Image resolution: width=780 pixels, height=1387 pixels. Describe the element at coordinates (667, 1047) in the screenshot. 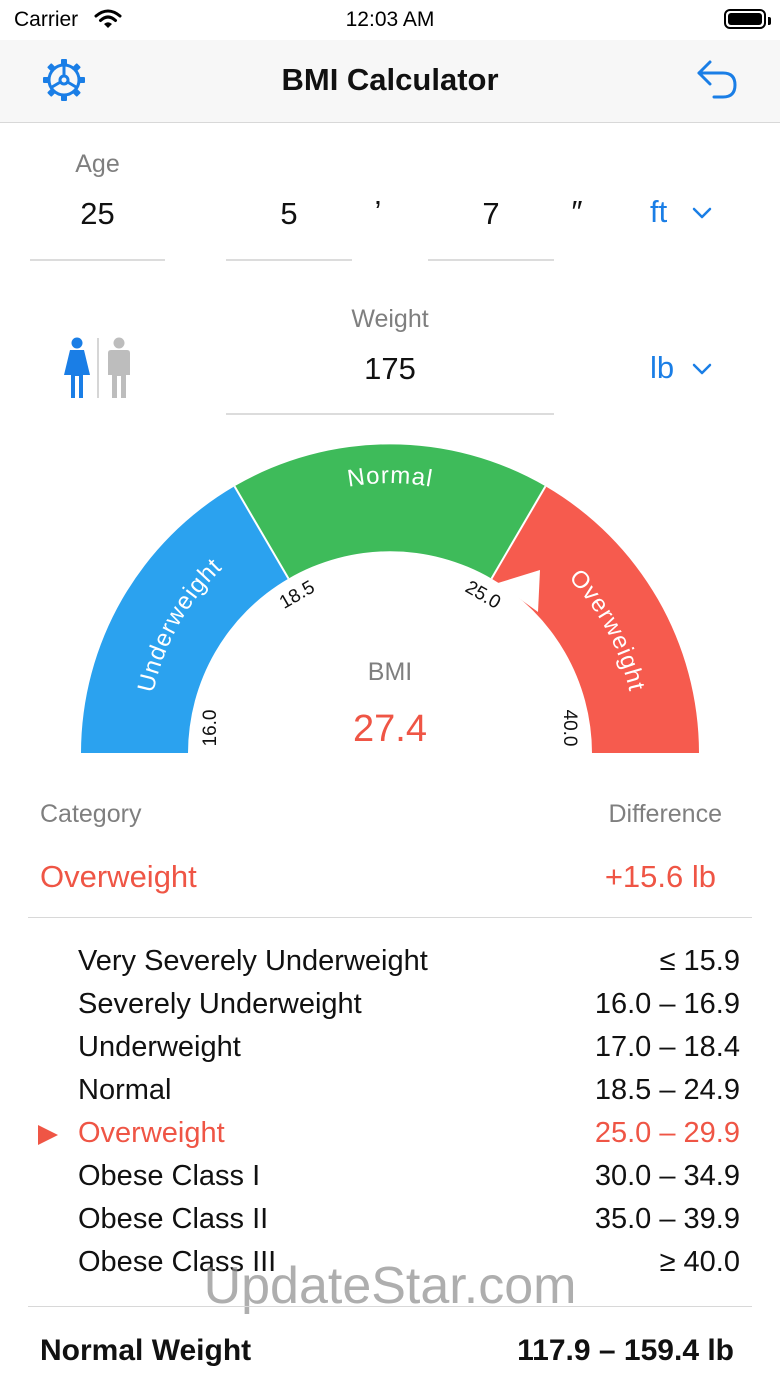

I see `row-range: 17.0 – 18.4` at that location.